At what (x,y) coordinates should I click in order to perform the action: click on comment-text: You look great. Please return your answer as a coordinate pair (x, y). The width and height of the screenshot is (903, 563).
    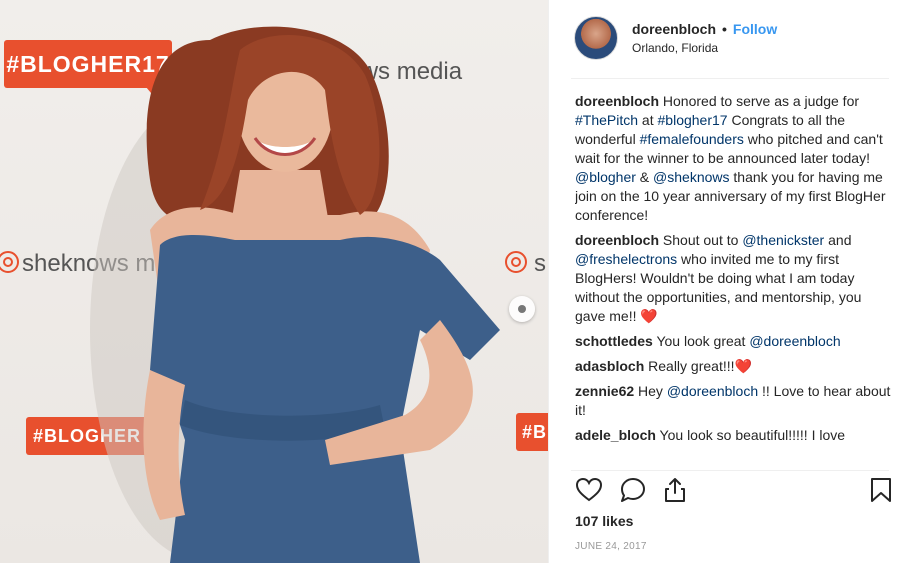
    Looking at the image, I should click on (701, 341).